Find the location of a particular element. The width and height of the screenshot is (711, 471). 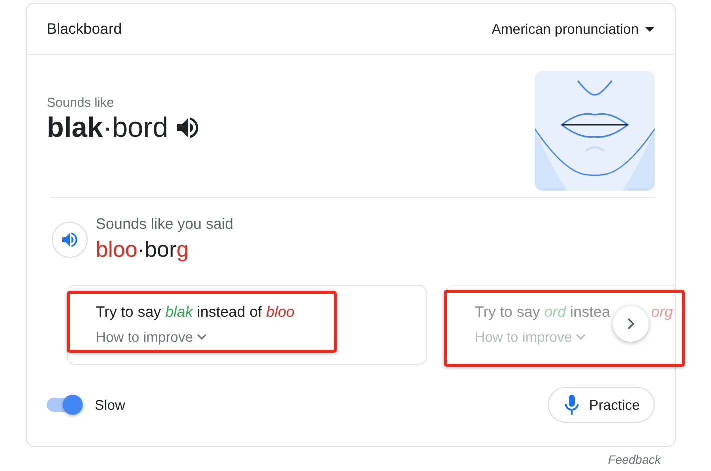

play-recording-button is located at coordinates (70, 240).